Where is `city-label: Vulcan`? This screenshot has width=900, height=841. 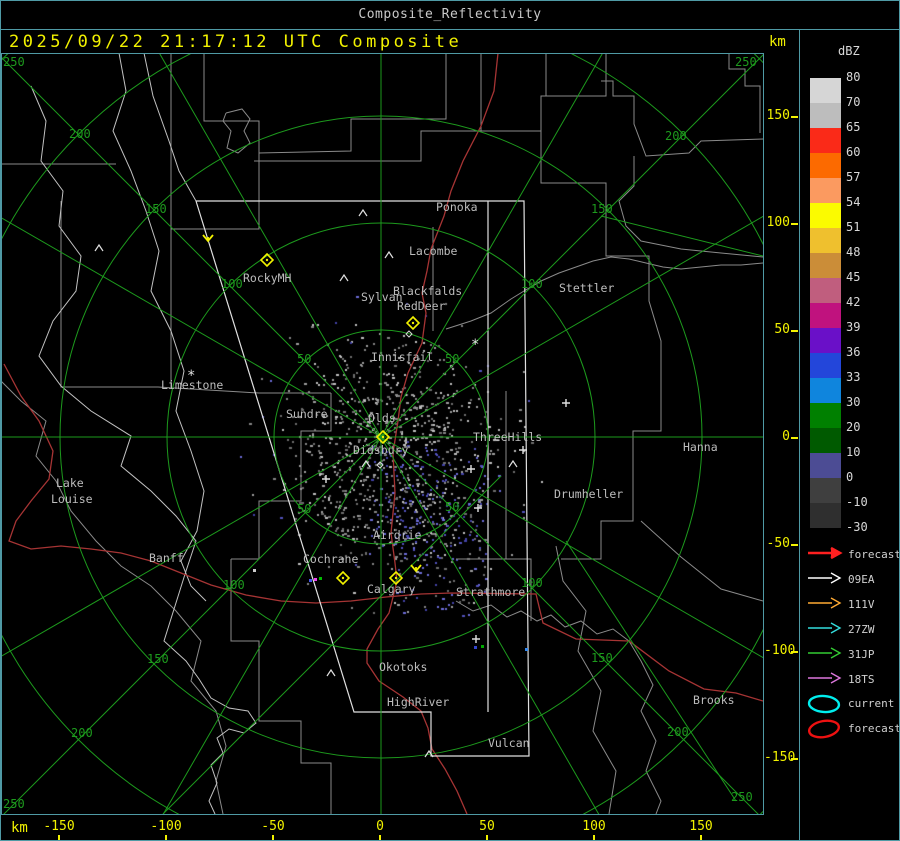
city-label: Vulcan is located at coordinates (509, 743).